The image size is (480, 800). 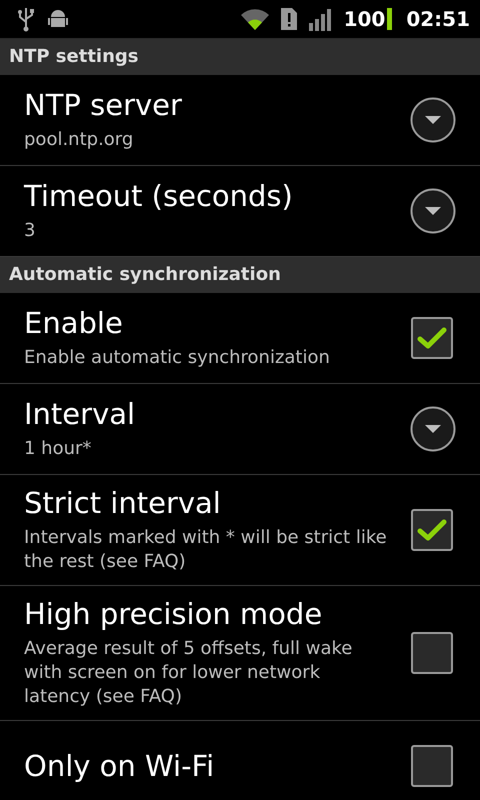 What do you see at coordinates (438, 19) in the screenshot?
I see `clock: 02:51` at bounding box center [438, 19].